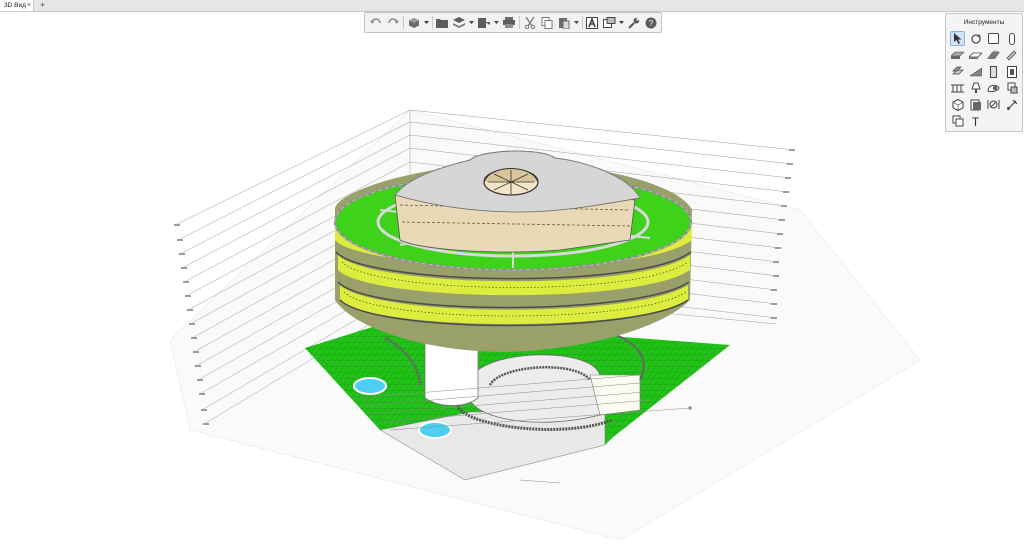 The height and width of the screenshot is (545, 1024). I want to click on glass-dome, so click(511, 182).